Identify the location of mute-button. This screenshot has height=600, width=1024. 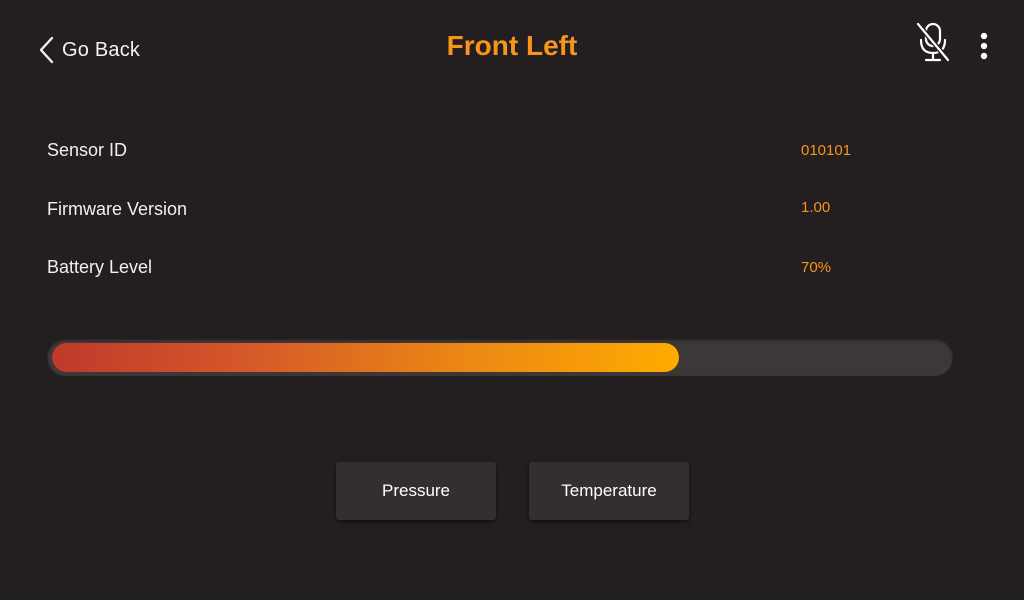
(933, 43).